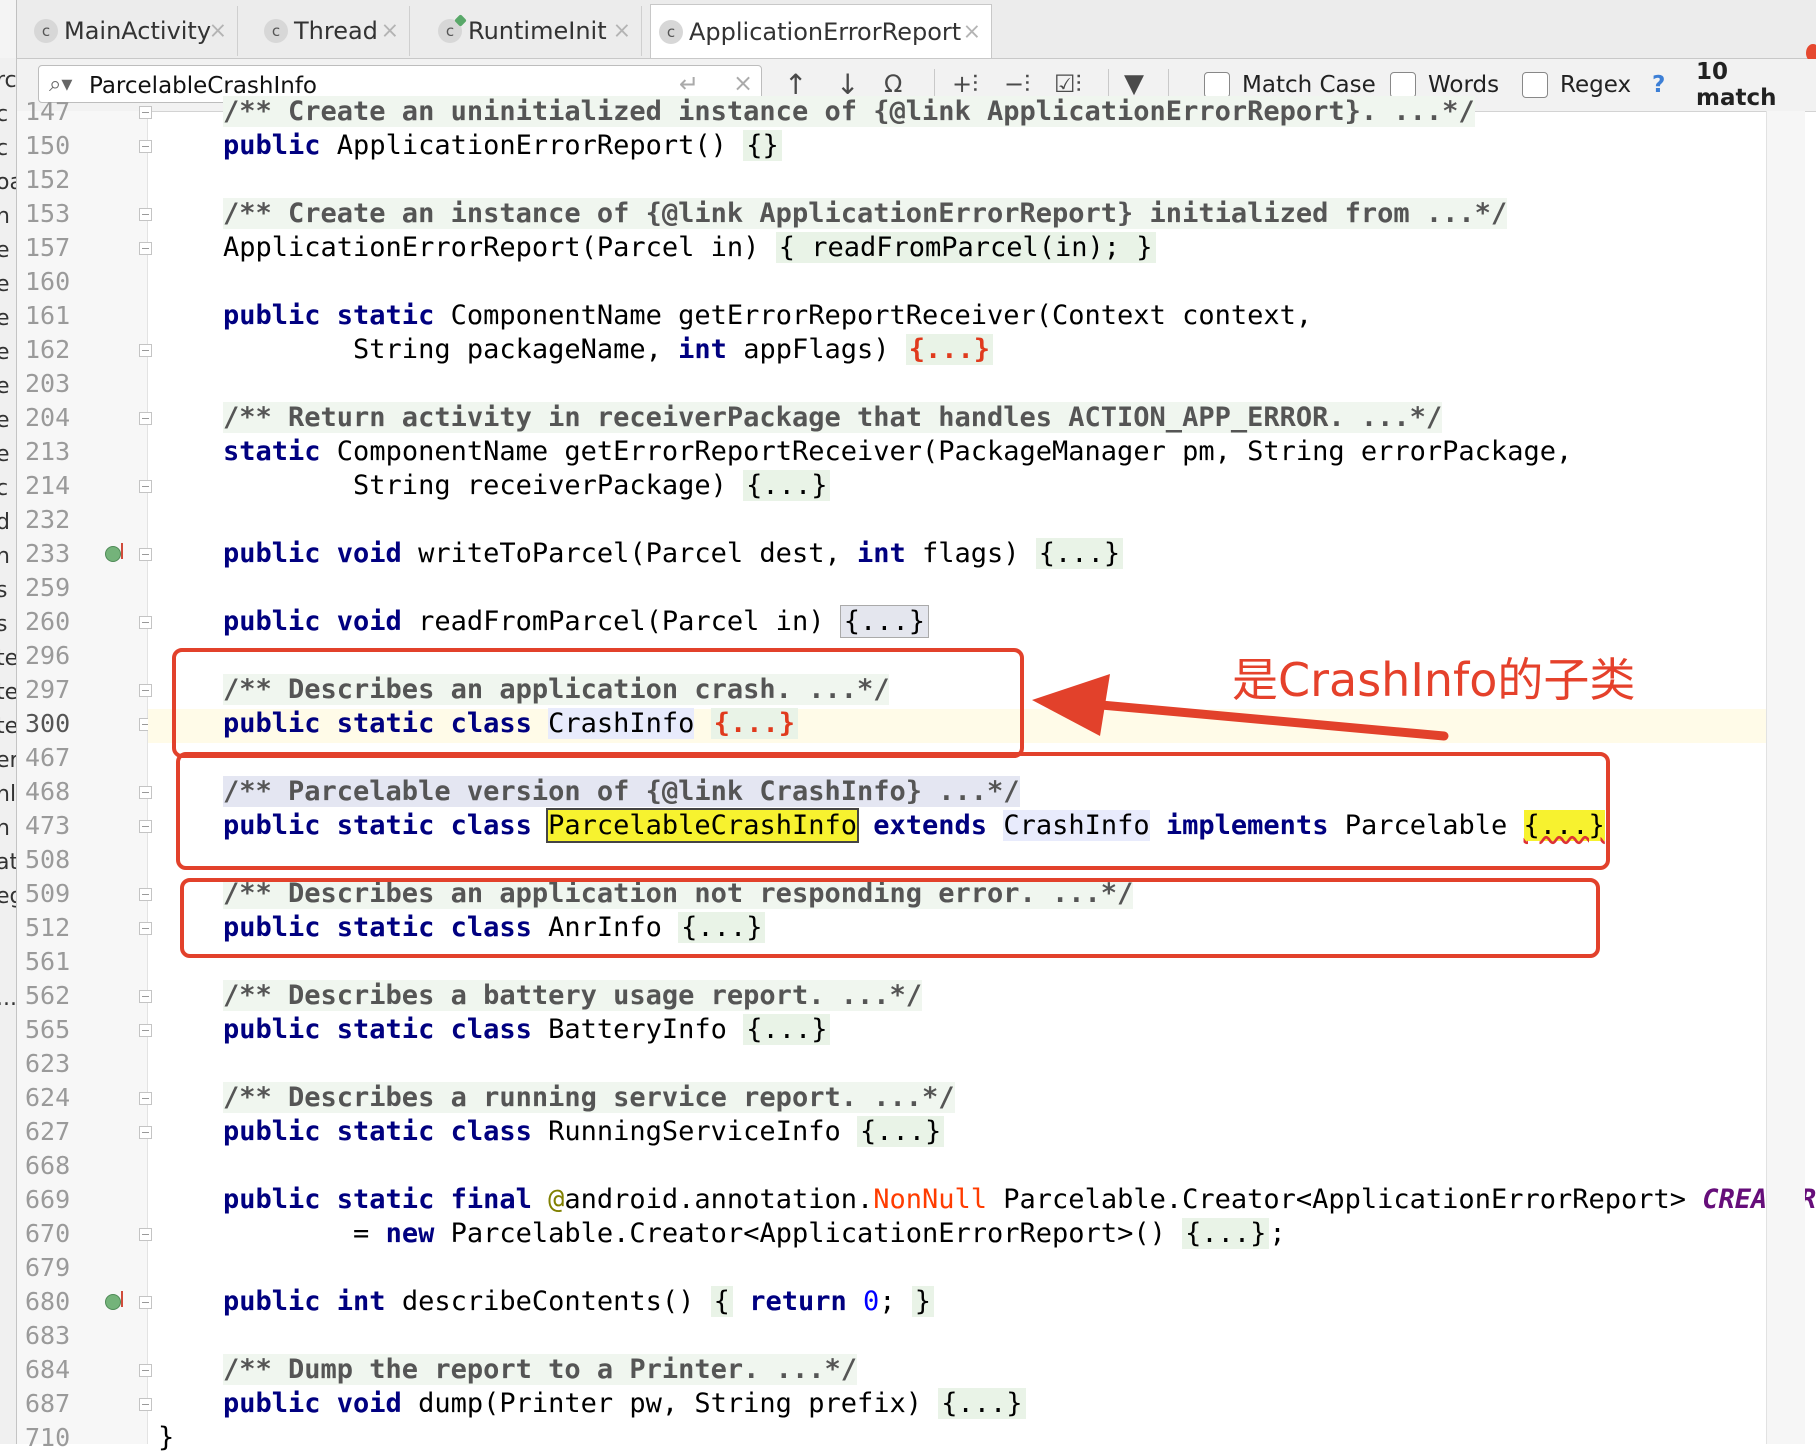 The height and width of the screenshot is (1455, 1816). Describe the element at coordinates (48, 1199) in the screenshot. I see `line-number: 669` at that location.